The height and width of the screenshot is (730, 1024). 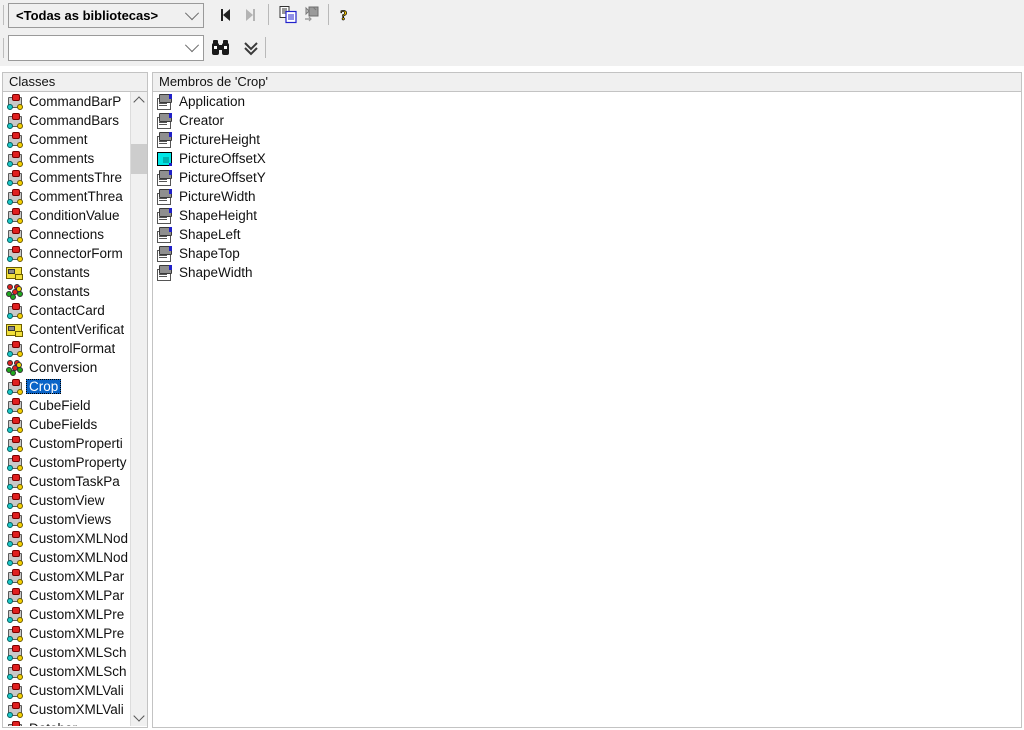 What do you see at coordinates (587, 158) in the screenshot?
I see `member-list-item: PictureOffsetX` at bounding box center [587, 158].